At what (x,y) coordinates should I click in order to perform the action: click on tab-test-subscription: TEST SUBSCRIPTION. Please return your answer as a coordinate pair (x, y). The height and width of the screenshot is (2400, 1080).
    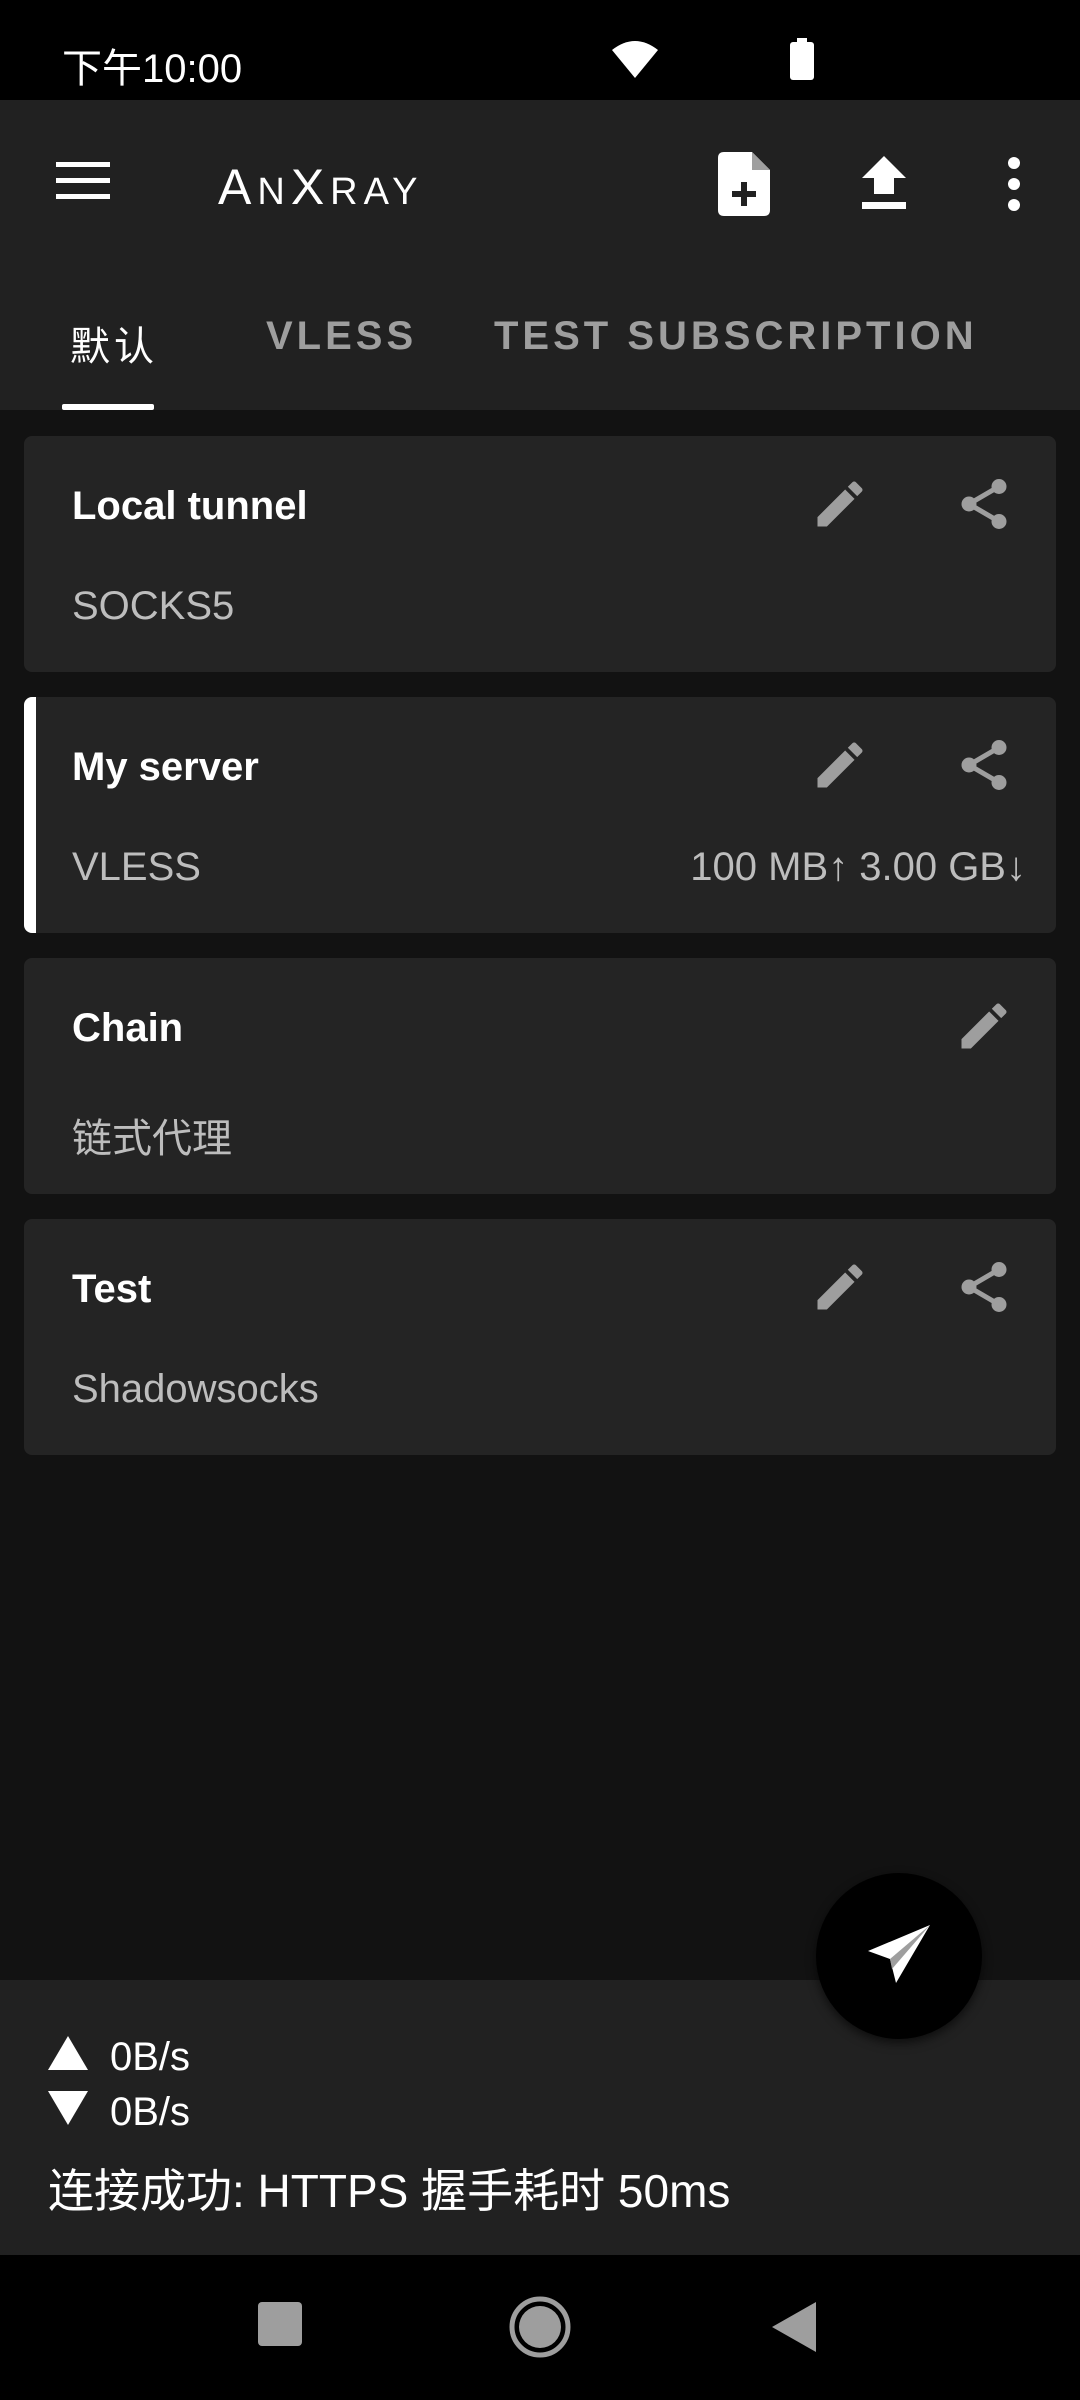
    Looking at the image, I should click on (736, 336).